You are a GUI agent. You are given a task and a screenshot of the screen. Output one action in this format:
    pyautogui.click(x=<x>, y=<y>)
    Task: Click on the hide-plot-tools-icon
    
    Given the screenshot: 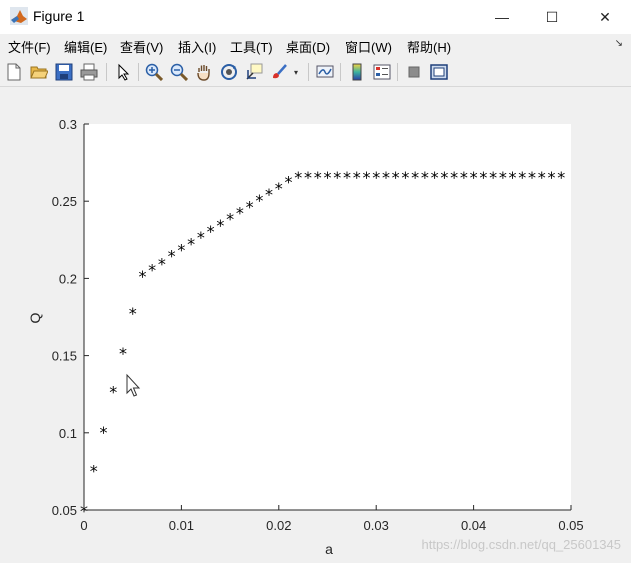 What is the action you would take?
    pyautogui.click(x=414, y=72)
    